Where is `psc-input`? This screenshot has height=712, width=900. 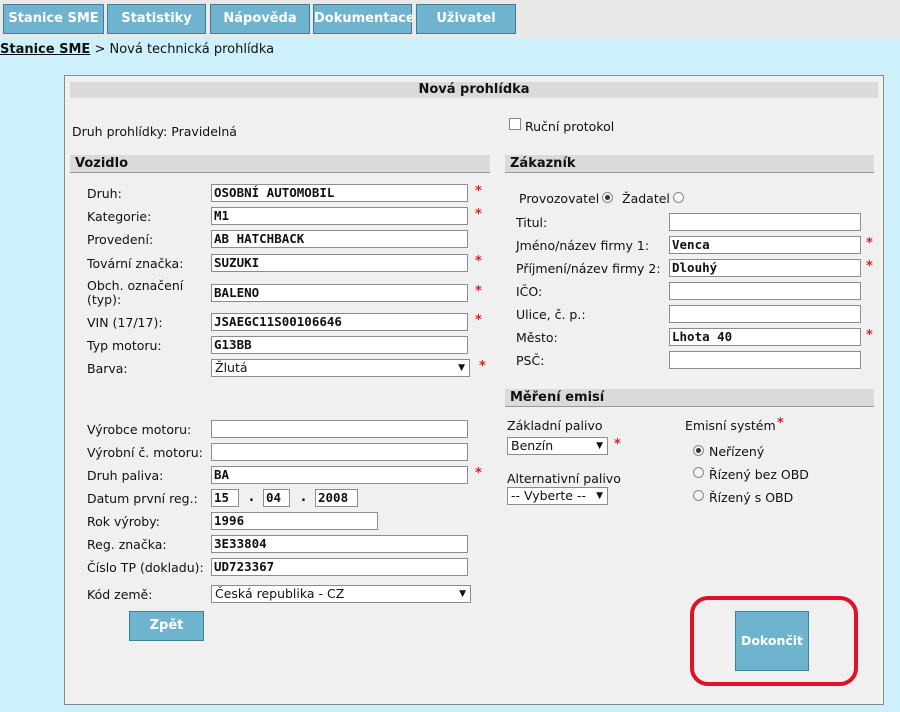
psc-input is located at coordinates (765, 360).